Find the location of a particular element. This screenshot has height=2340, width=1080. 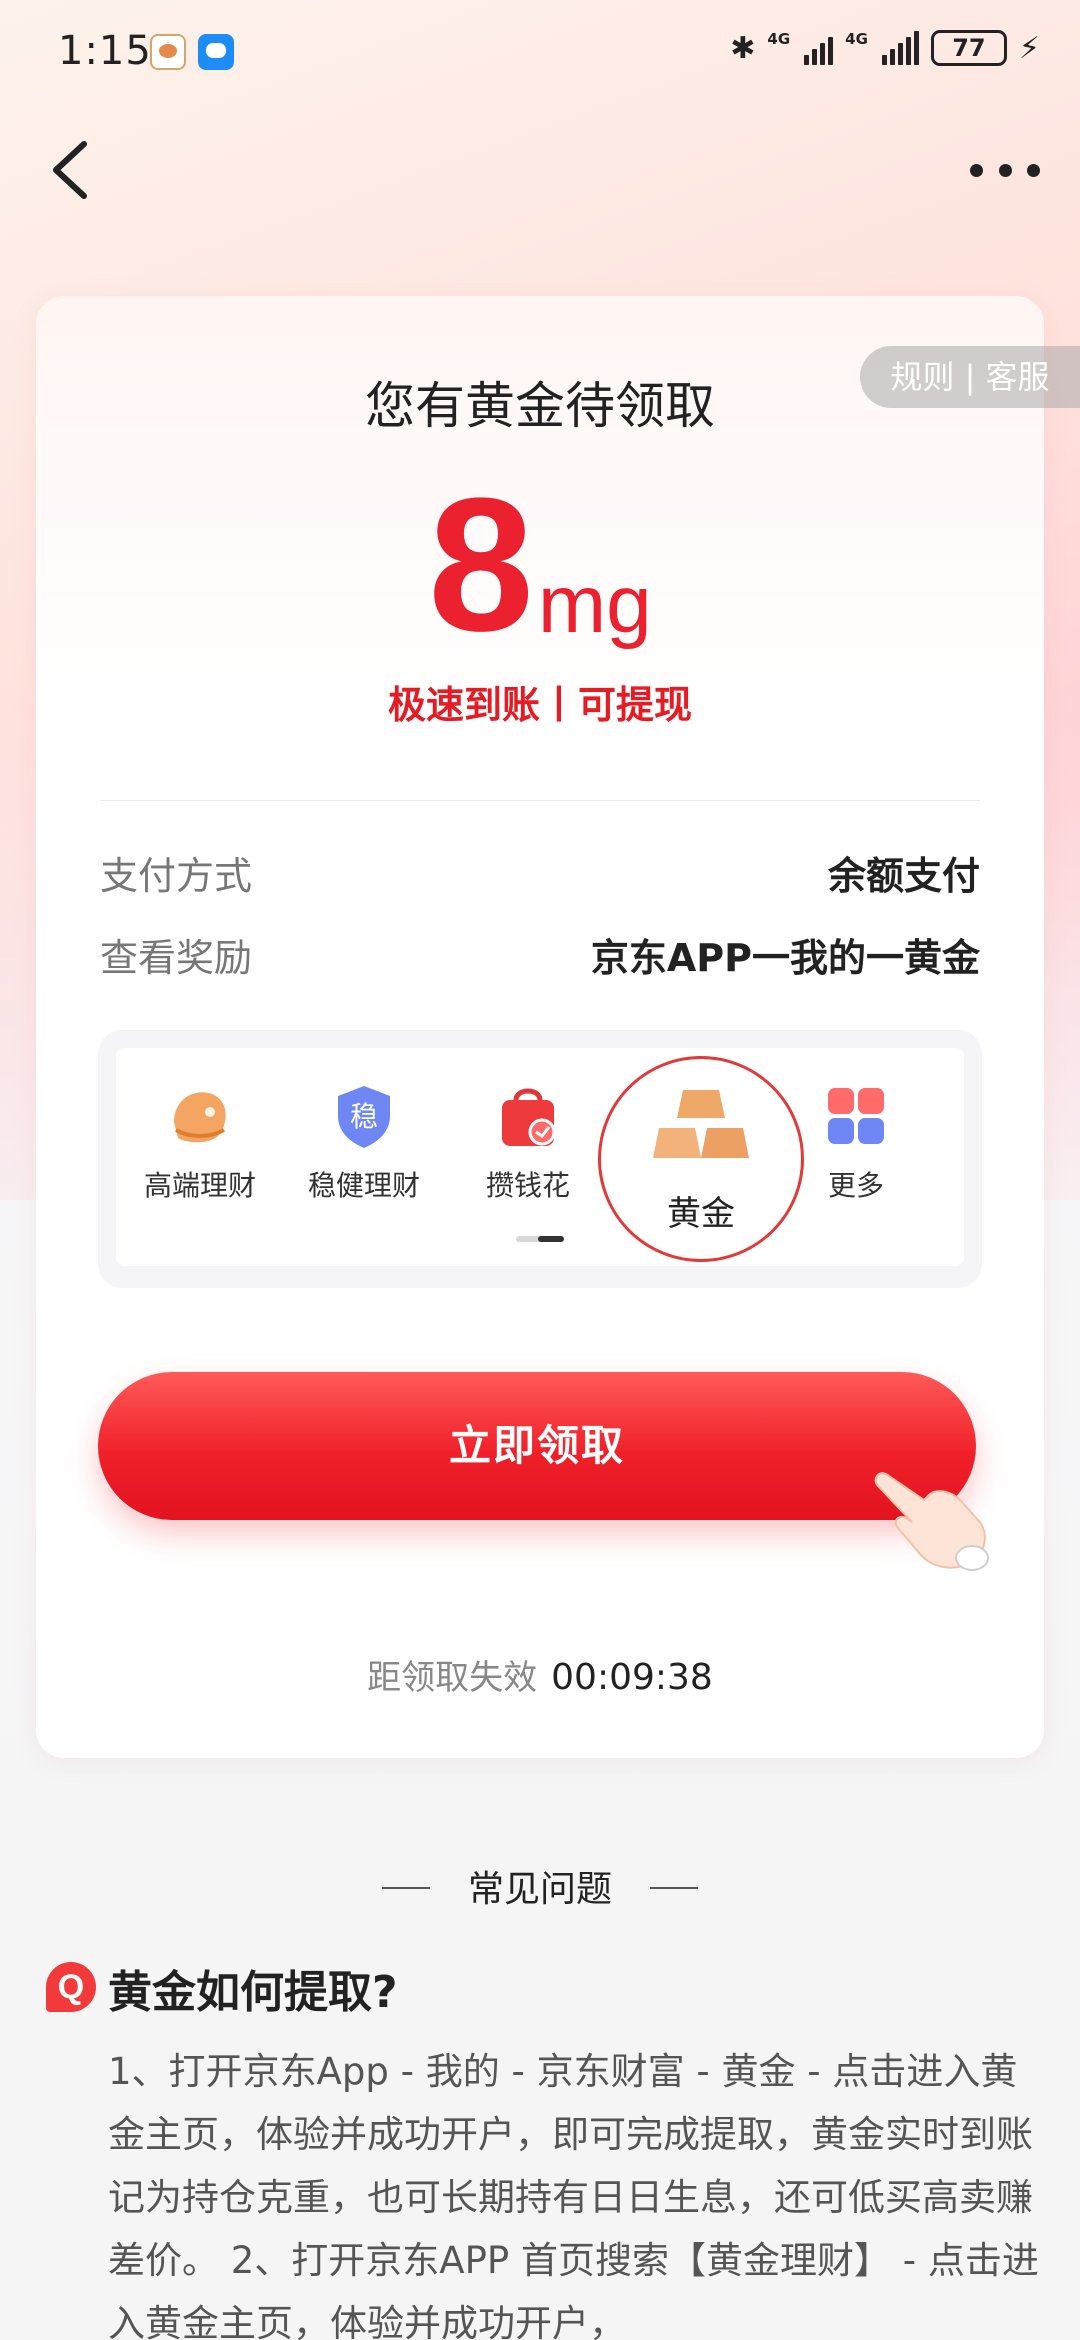

premium-wealth-icon is located at coordinates (200, 1116).